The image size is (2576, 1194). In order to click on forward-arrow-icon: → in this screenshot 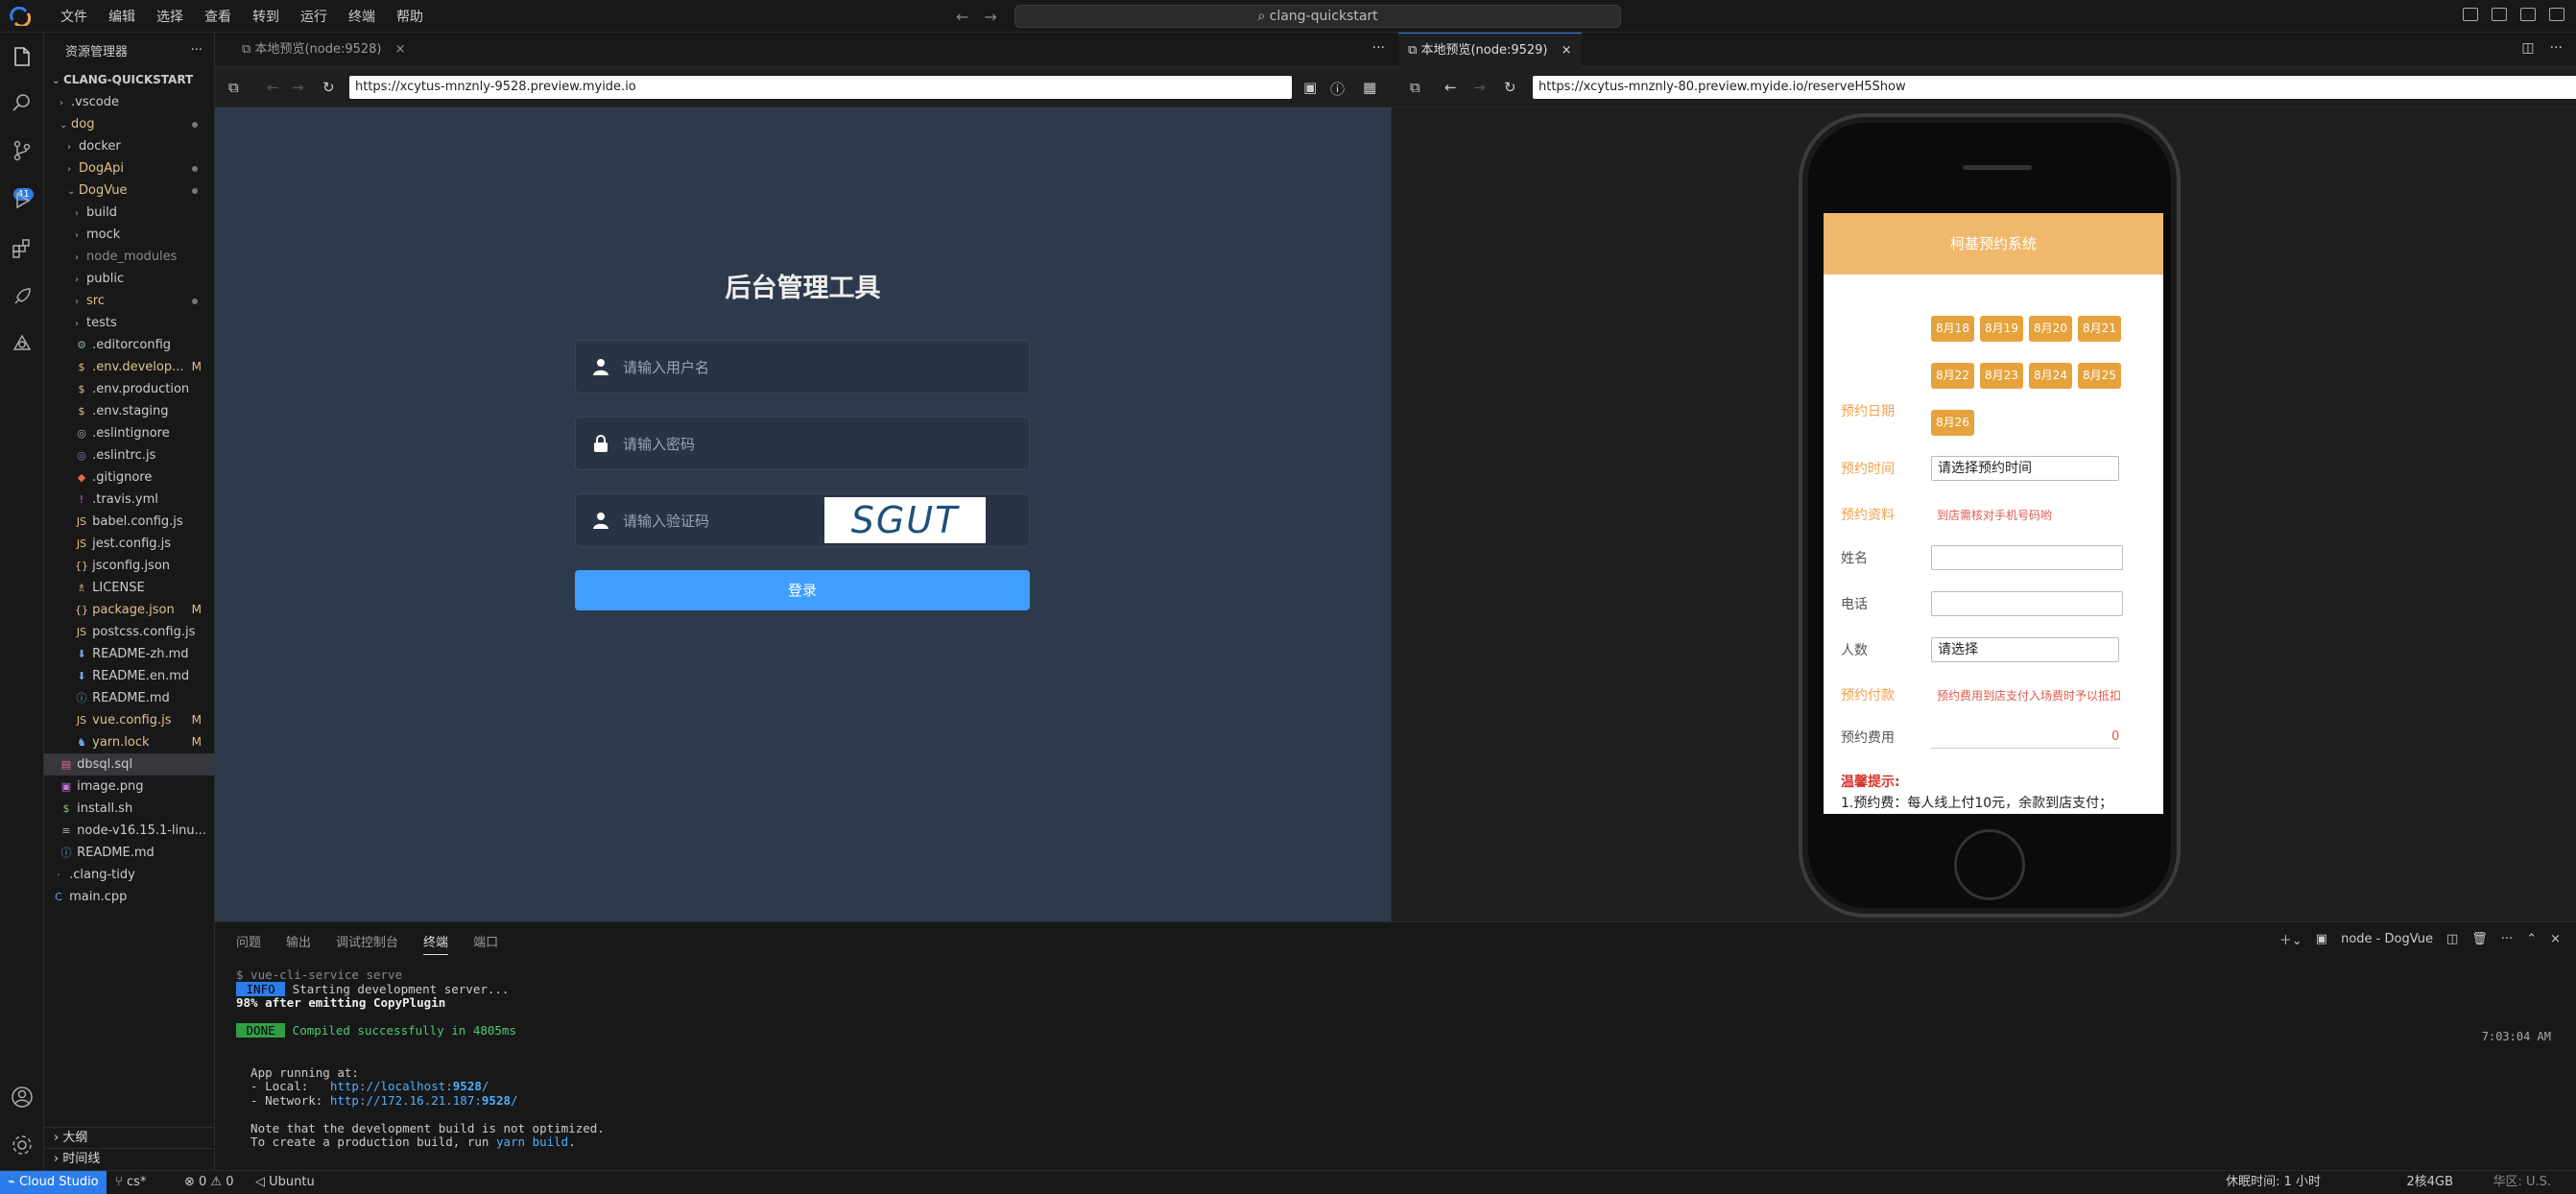, I will do `click(998, 17)`.